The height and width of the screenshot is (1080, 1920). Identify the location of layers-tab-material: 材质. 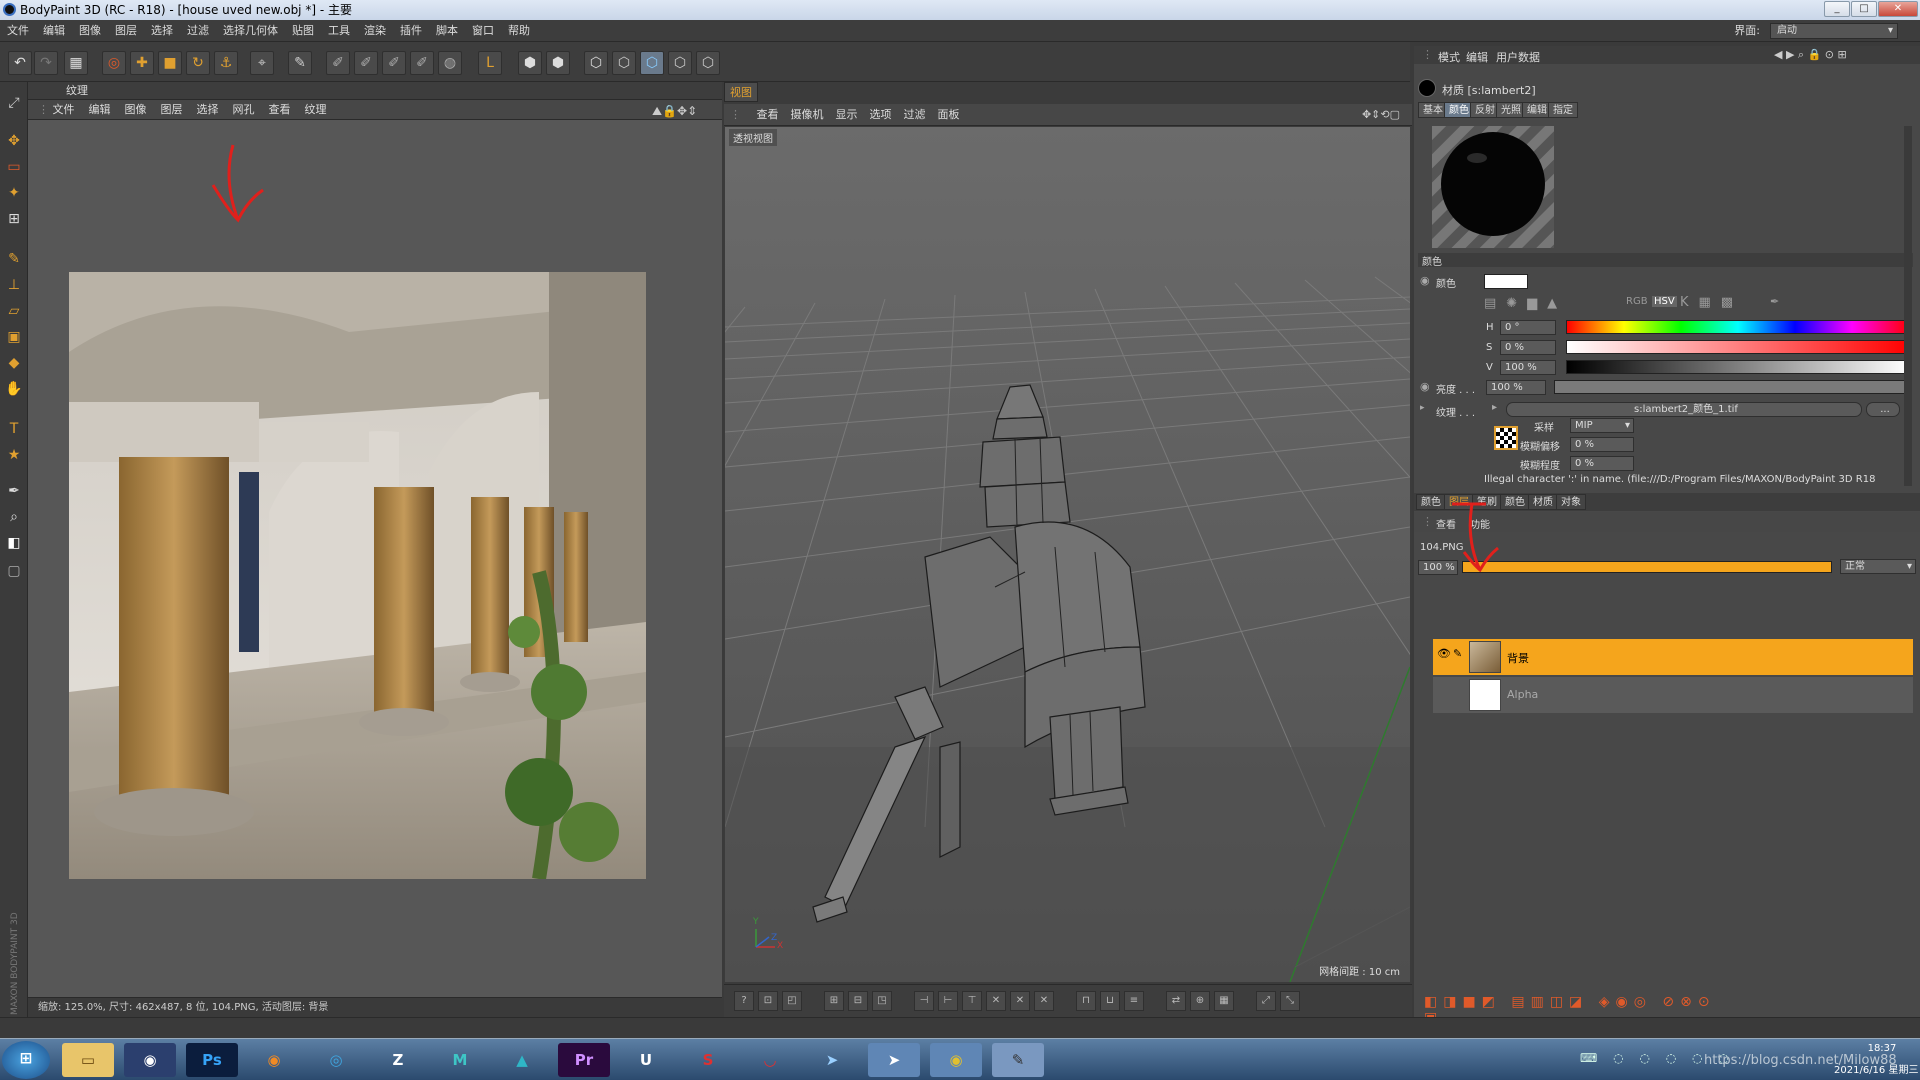
(1543, 502).